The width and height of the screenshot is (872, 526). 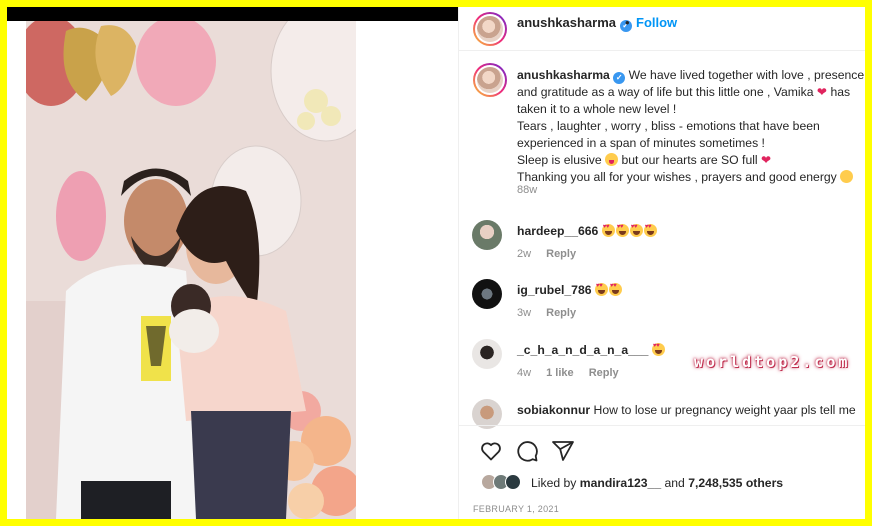 What do you see at coordinates (527, 451) in the screenshot?
I see `comment-icon` at bounding box center [527, 451].